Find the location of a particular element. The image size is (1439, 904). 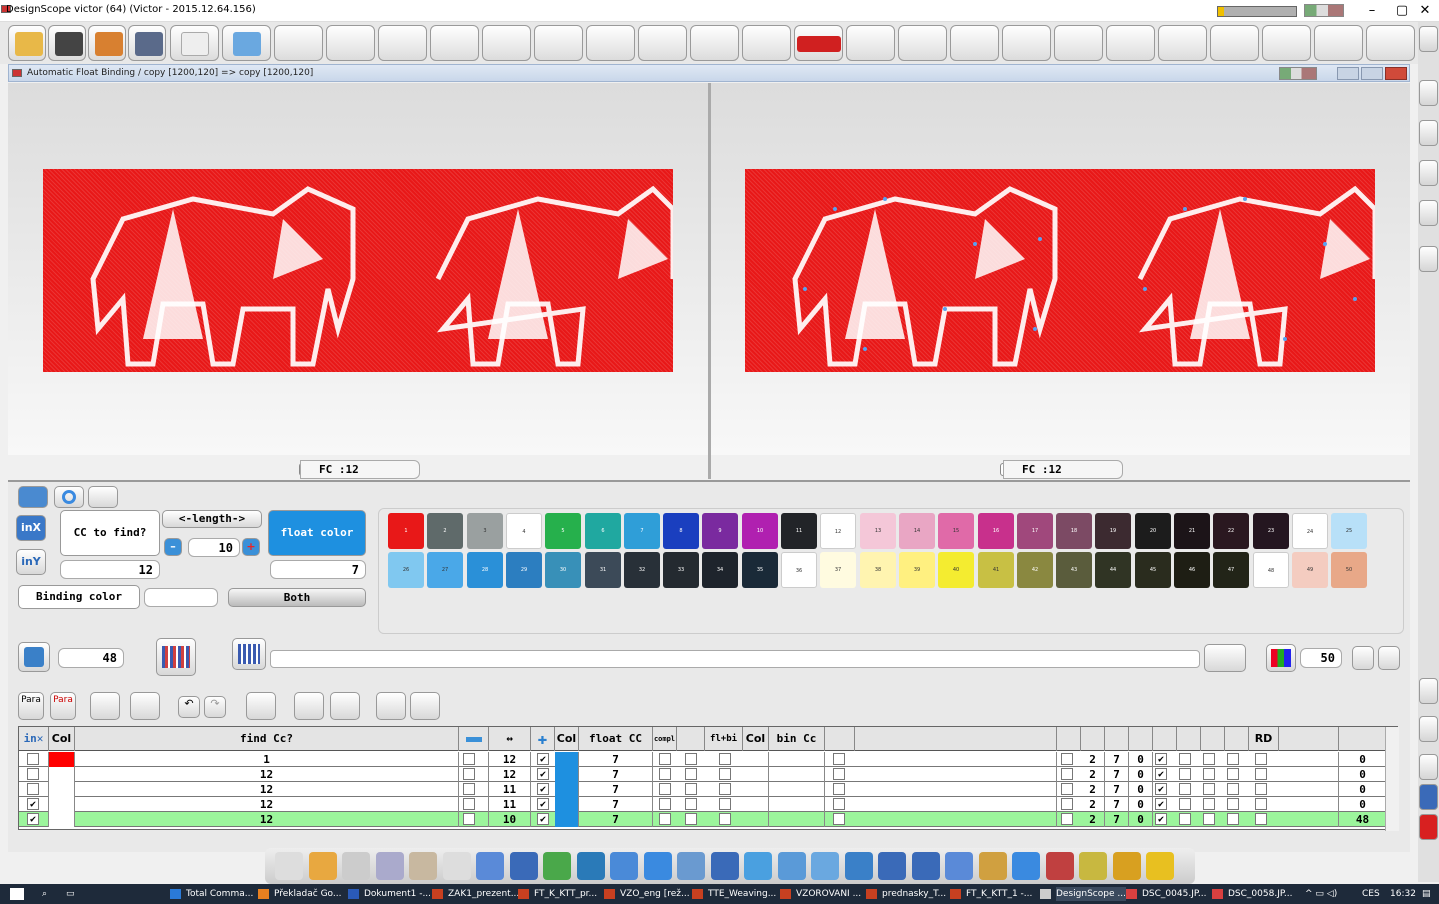

palette-swatch-10: 10 is located at coordinates (760, 531).